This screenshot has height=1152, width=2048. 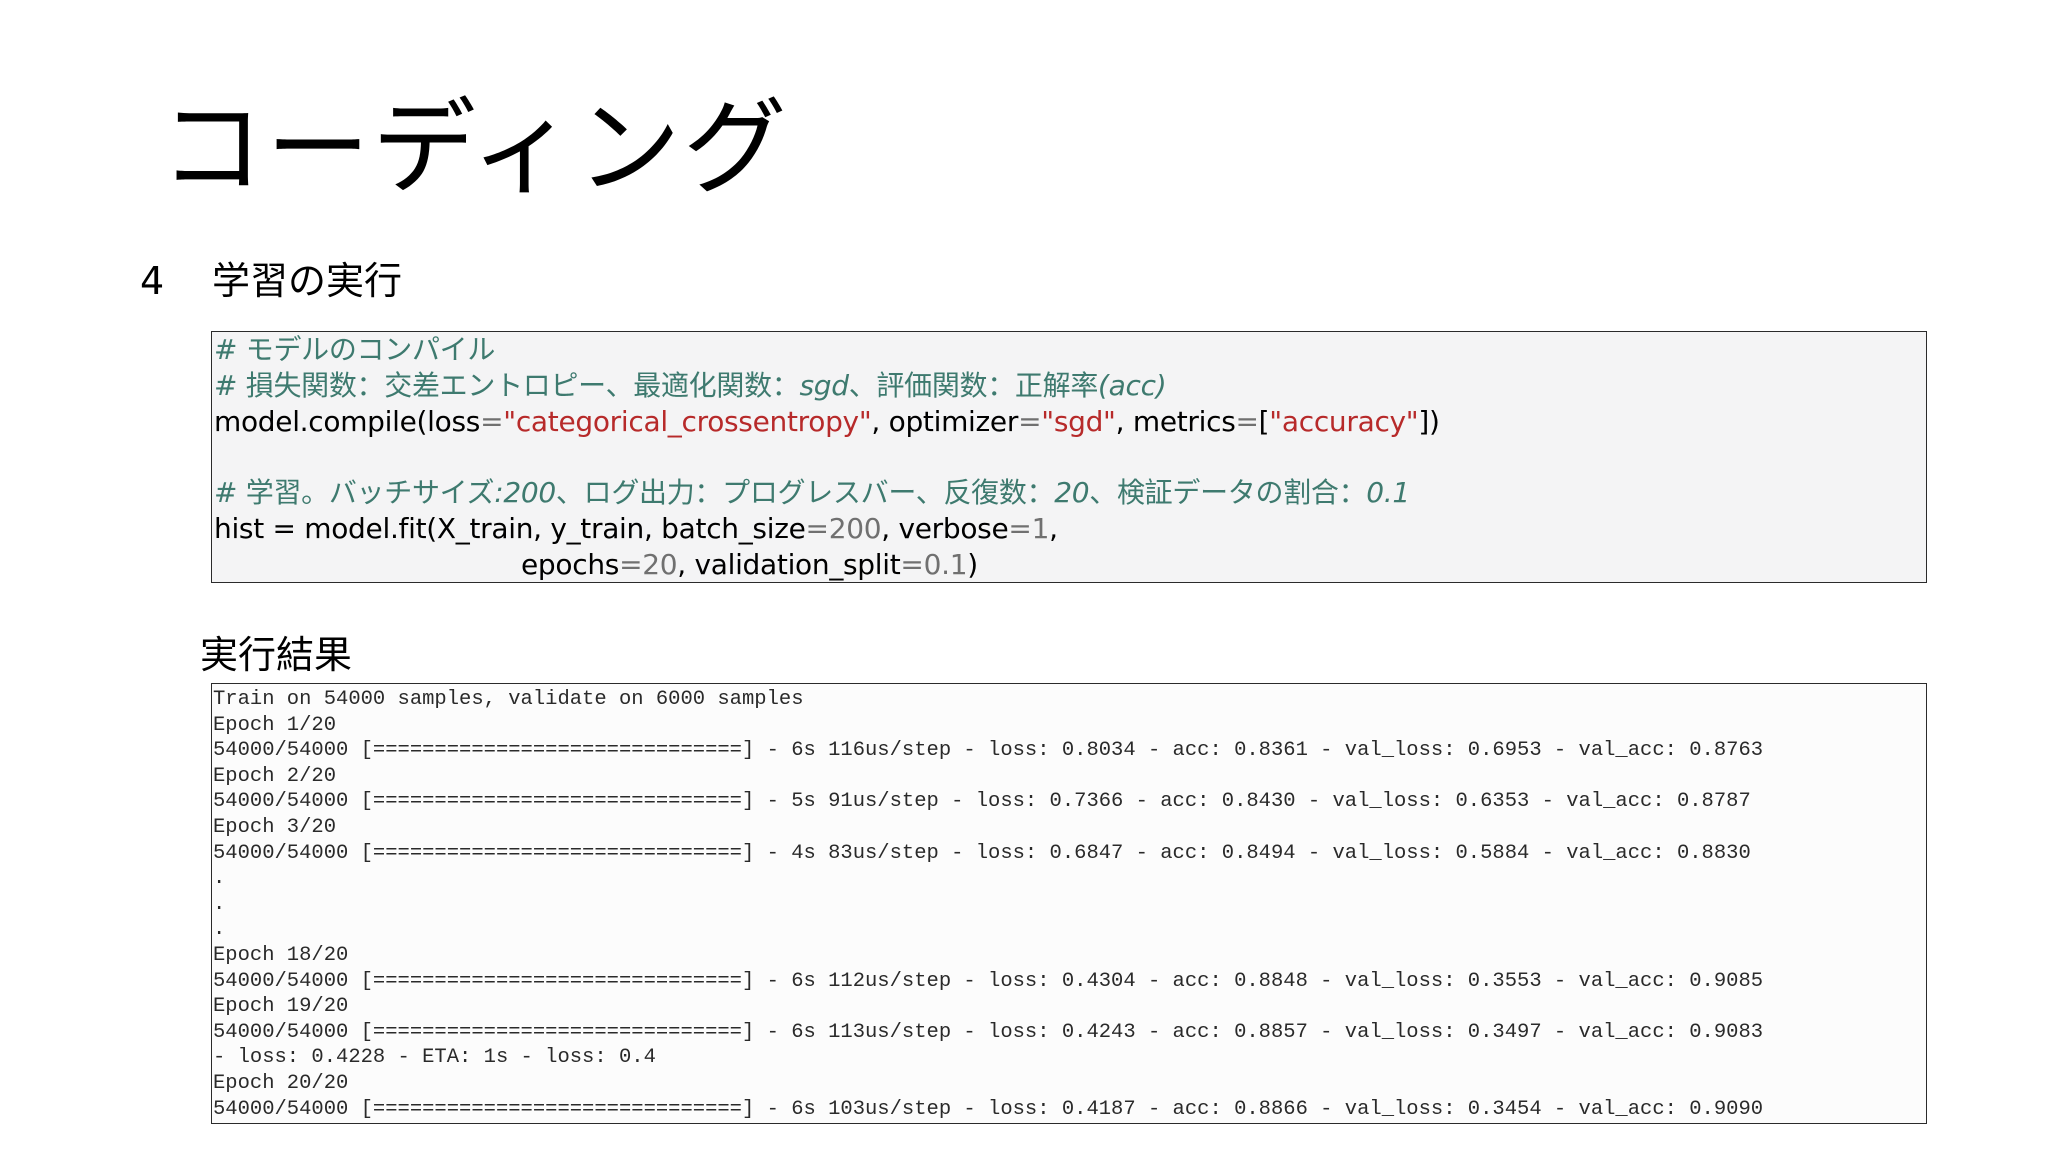 I want to click on code-string: "sgd", so click(x=1078, y=421).